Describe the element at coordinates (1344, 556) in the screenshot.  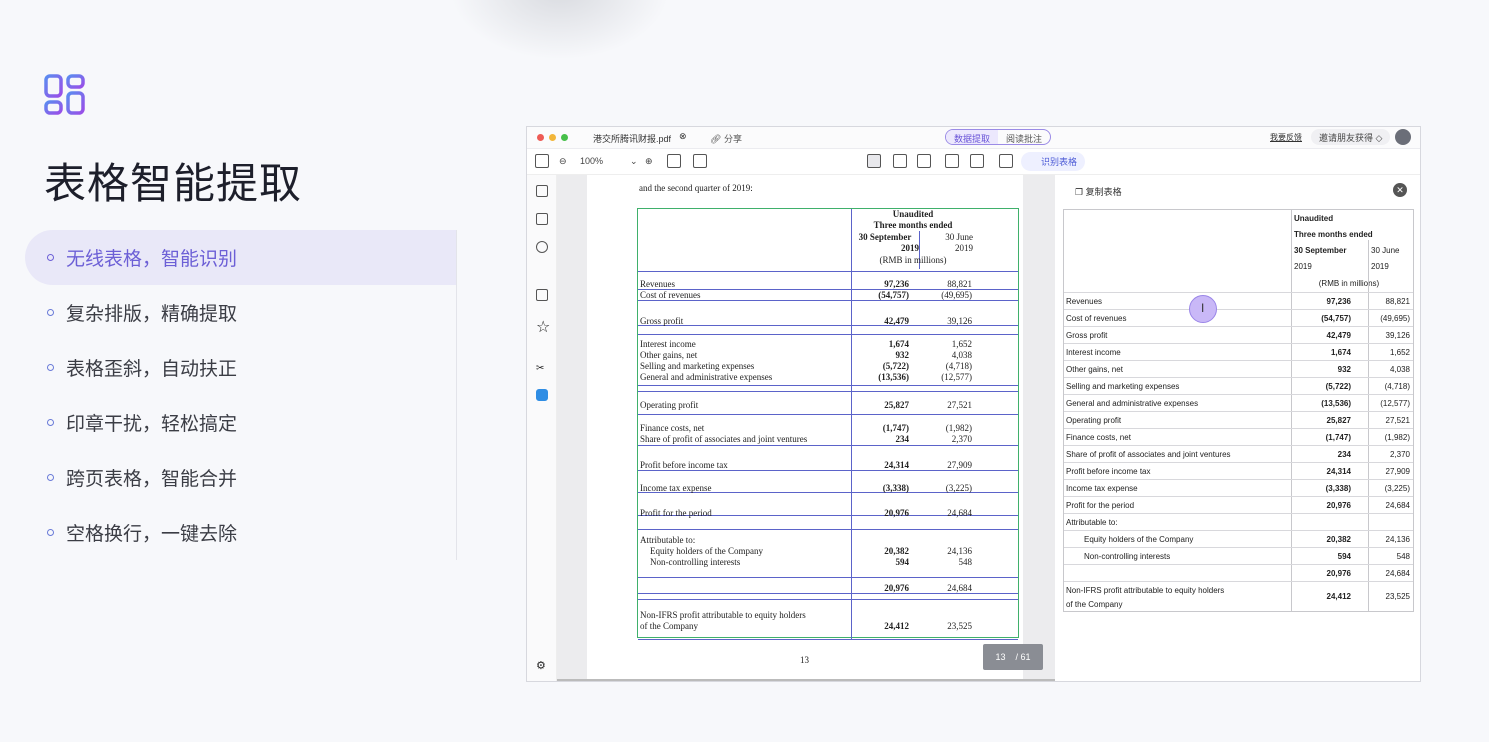
I see `extracted-cell-v1: 594` at that location.